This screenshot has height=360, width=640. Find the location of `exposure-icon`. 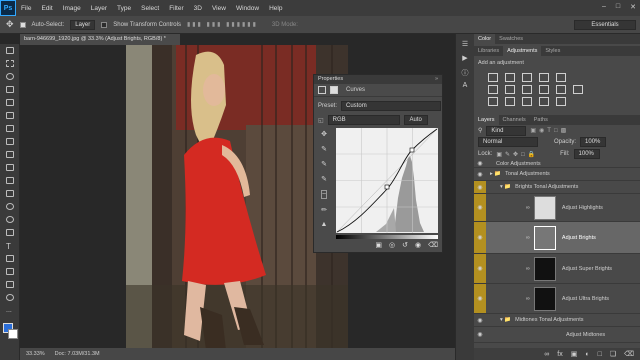

exposure-icon is located at coordinates (544, 77).